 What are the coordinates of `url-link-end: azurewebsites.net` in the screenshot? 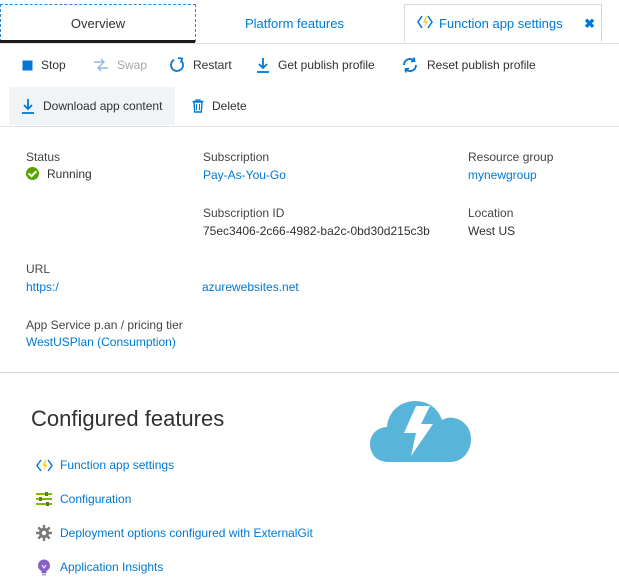 It's located at (250, 287).